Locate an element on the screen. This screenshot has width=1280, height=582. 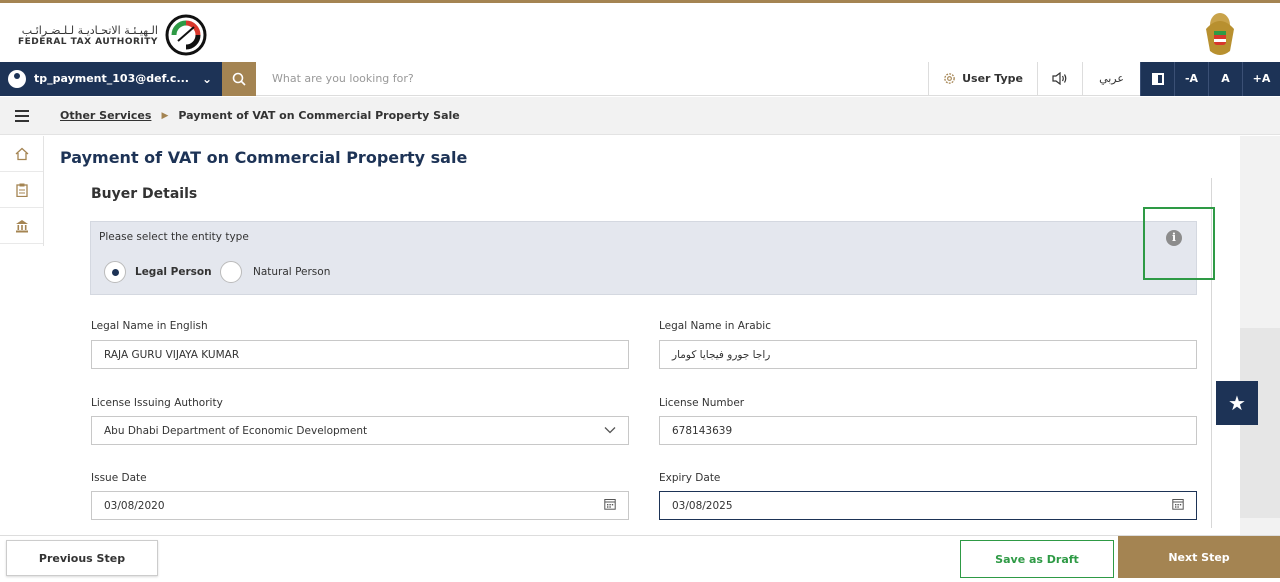
sidebar-item-home is located at coordinates (21, 154).